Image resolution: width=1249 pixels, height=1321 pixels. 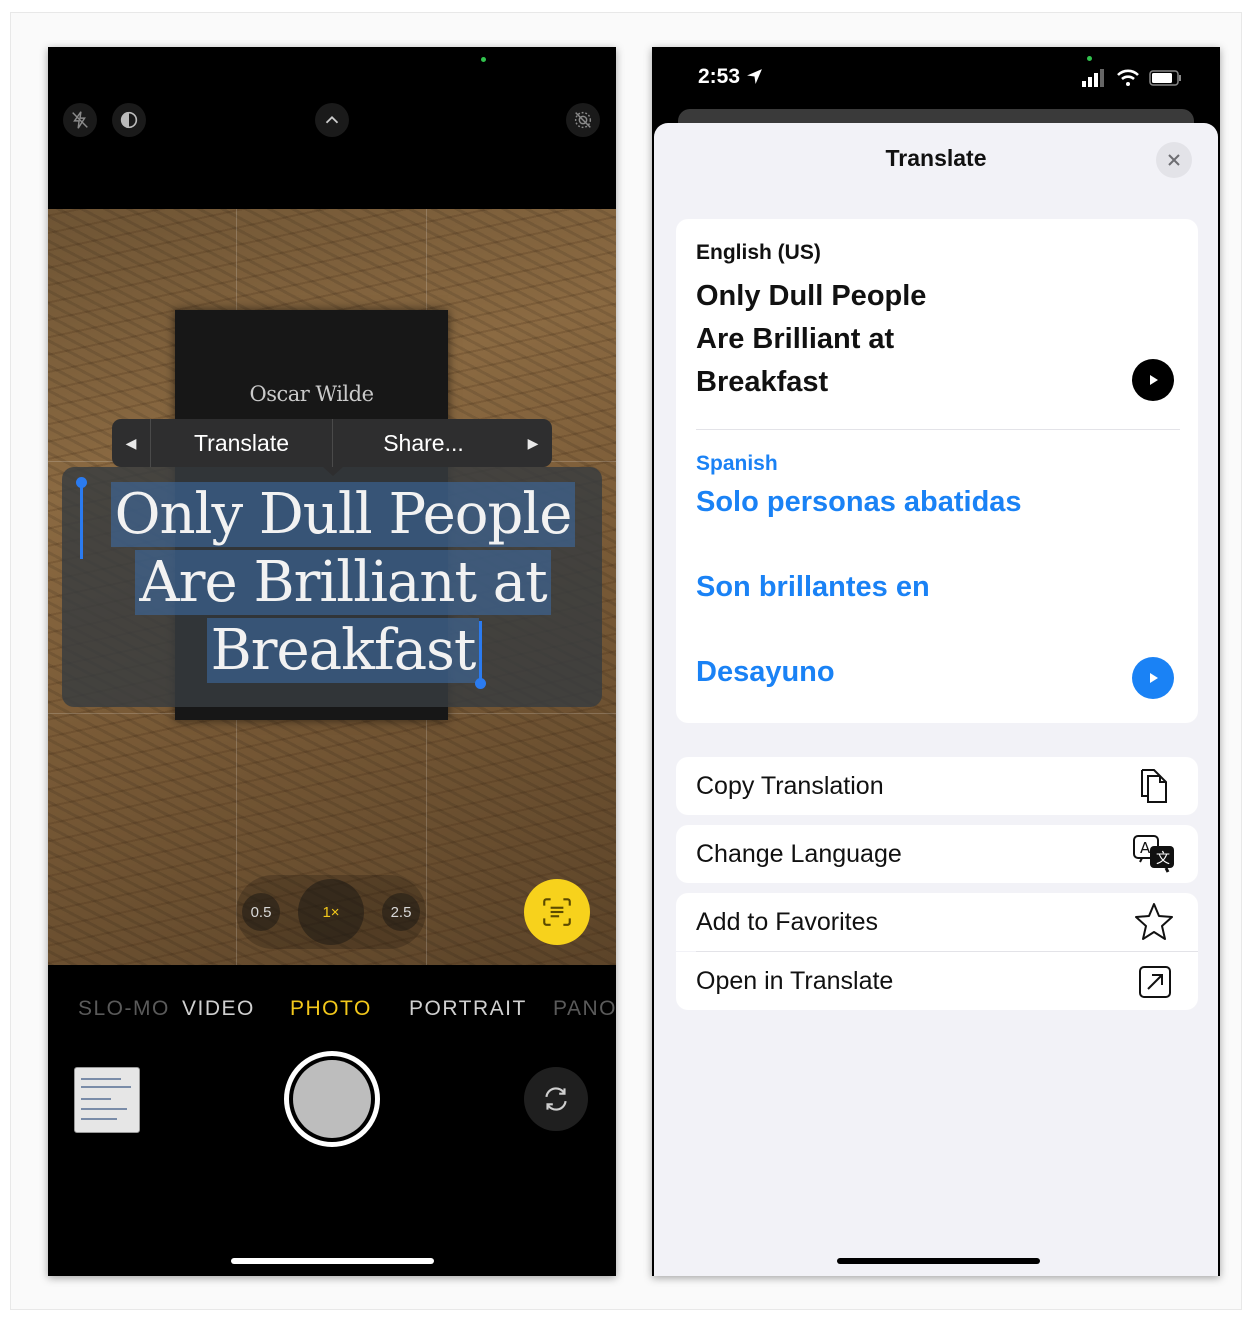 I want to click on shutter-inner, so click(x=332, y=1099).